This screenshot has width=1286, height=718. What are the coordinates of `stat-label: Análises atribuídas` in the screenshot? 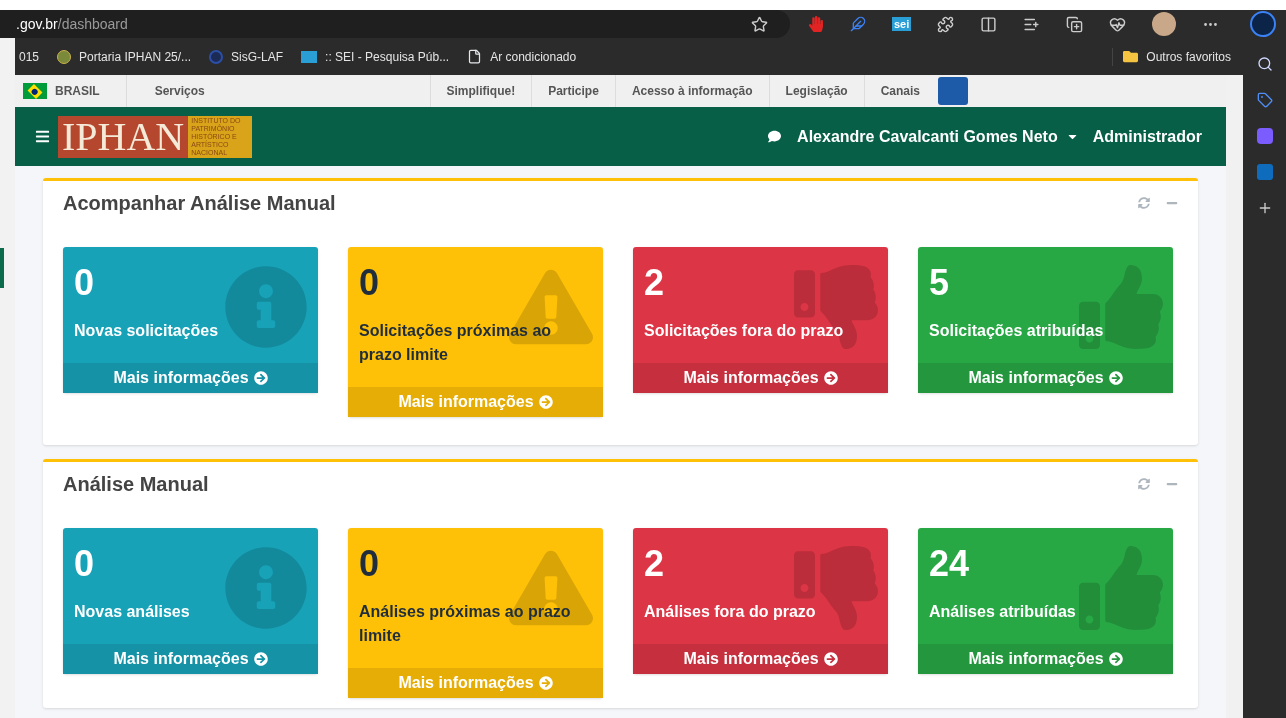 It's located at (1003, 612).